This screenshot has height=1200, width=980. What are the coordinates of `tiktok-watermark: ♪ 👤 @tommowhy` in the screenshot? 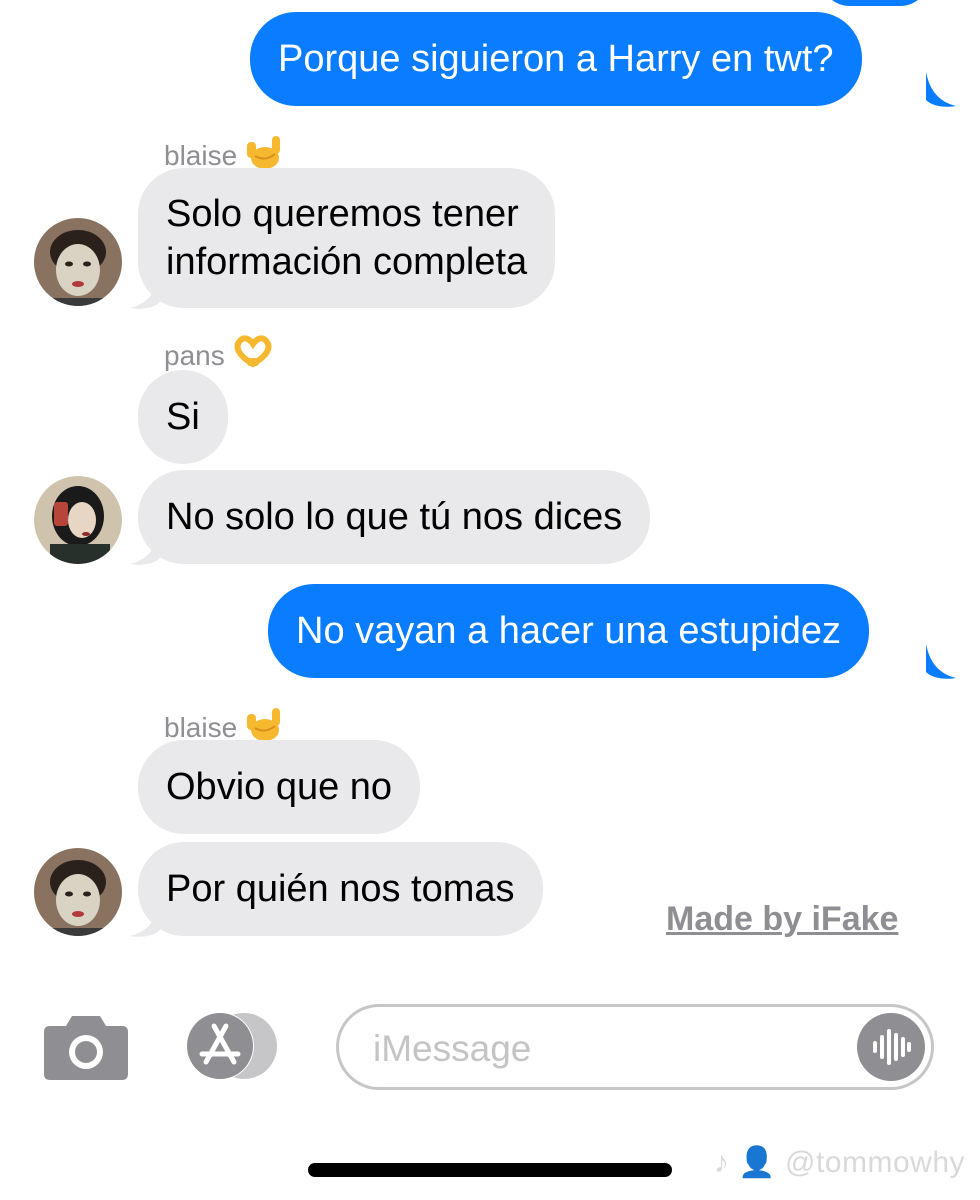 It's located at (840, 1162).